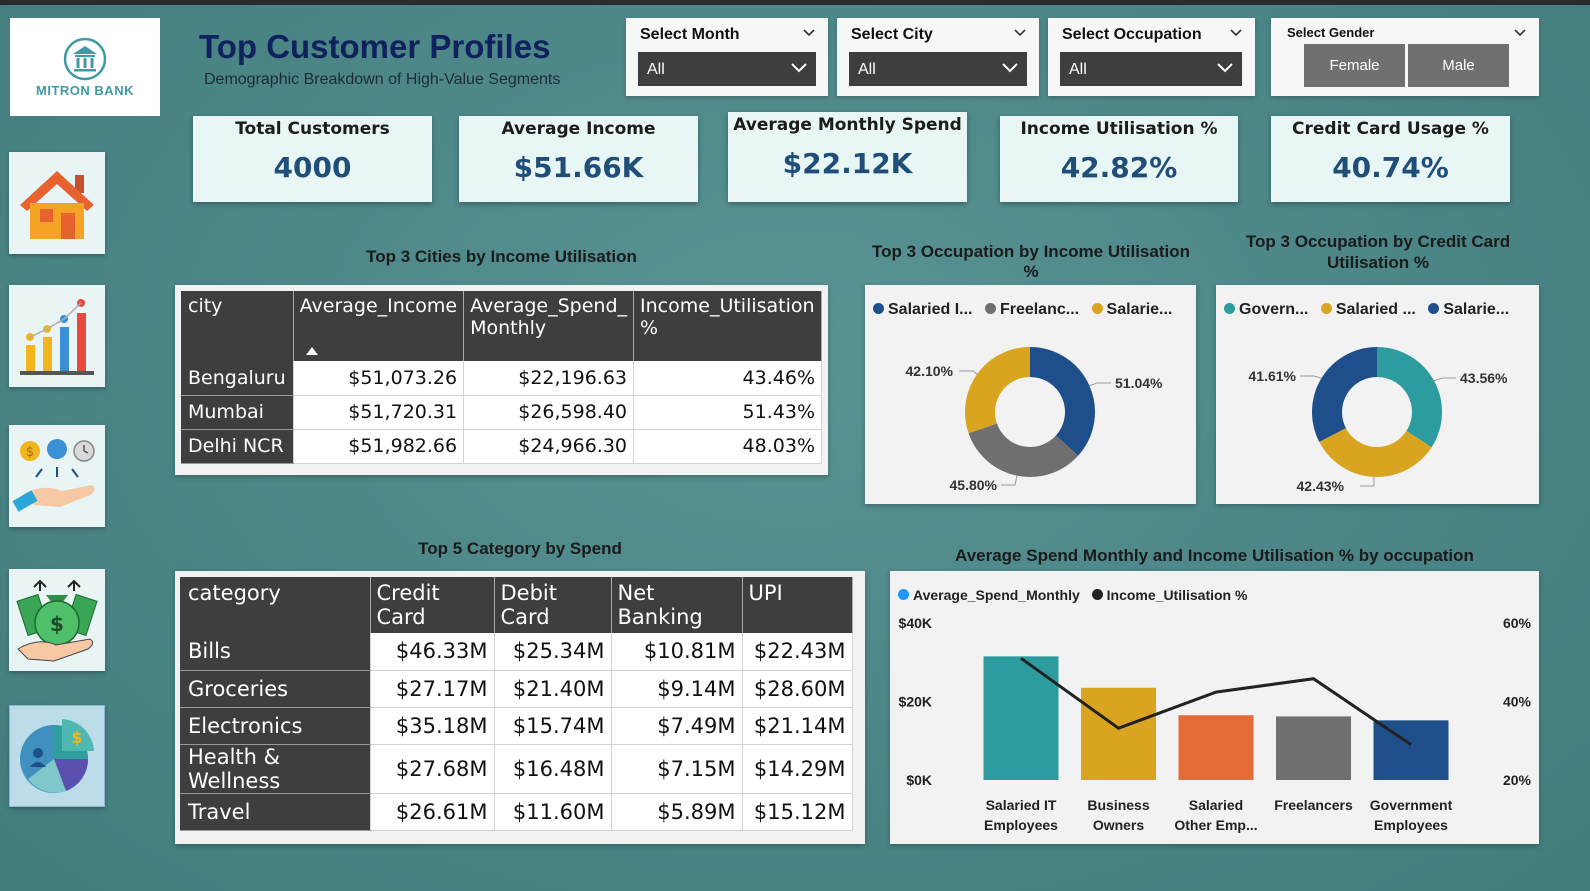  What do you see at coordinates (549, 326) in the screenshot?
I see `column-header: Average_Spend_ Monthly` at bounding box center [549, 326].